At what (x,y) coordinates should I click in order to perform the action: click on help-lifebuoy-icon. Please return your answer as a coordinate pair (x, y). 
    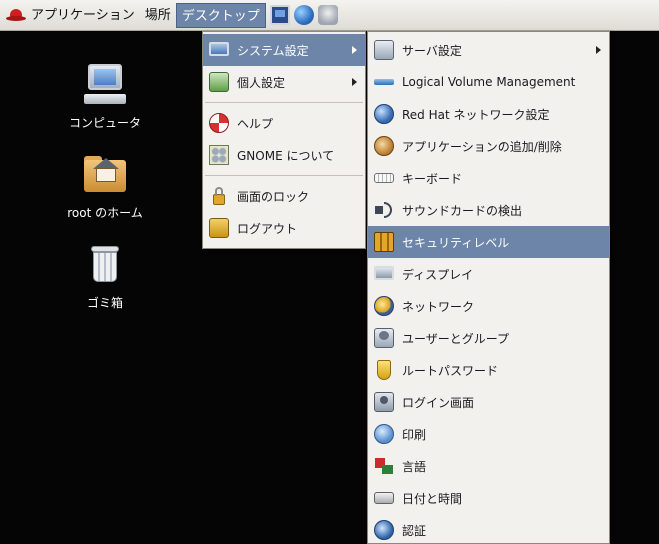
    Looking at the image, I should click on (219, 123).